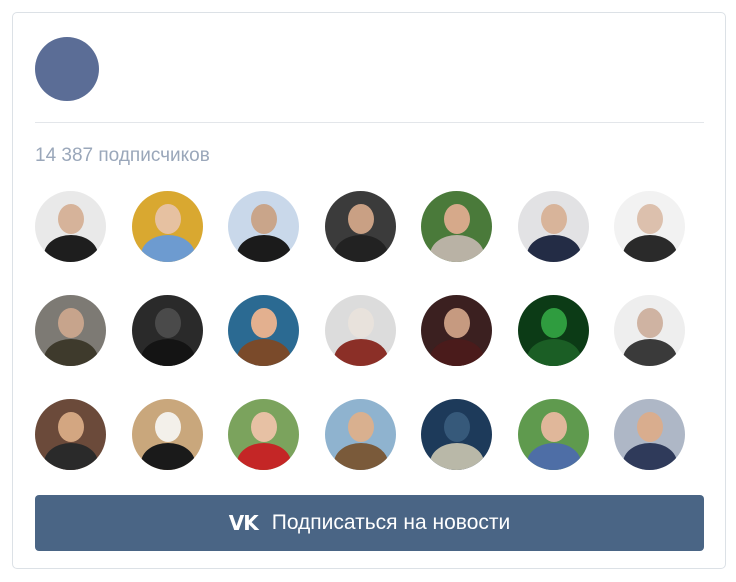 The height and width of the screenshot is (582, 736). Describe the element at coordinates (243, 523) in the screenshot. I see `vk-logo-icon: VK` at that location.